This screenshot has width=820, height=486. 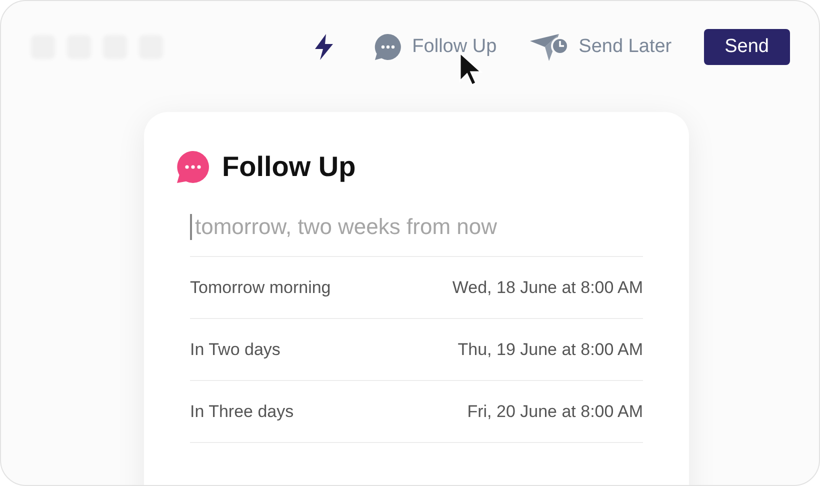 What do you see at coordinates (416, 412) in the screenshot?
I see `option-row: In Three days Fri, 20 June at 8:00 AM` at bounding box center [416, 412].